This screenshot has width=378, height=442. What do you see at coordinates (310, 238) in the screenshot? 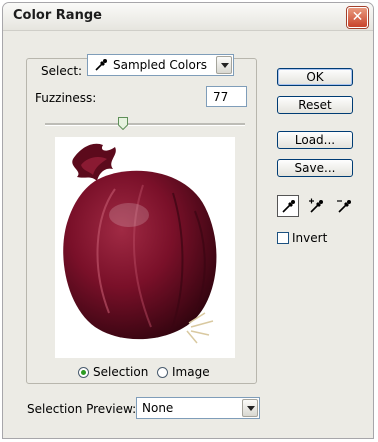
I see `invert-label: Invert` at bounding box center [310, 238].